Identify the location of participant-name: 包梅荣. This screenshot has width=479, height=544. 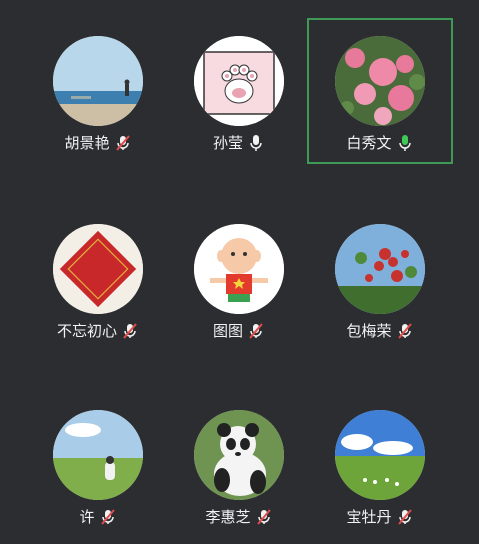
(369, 331).